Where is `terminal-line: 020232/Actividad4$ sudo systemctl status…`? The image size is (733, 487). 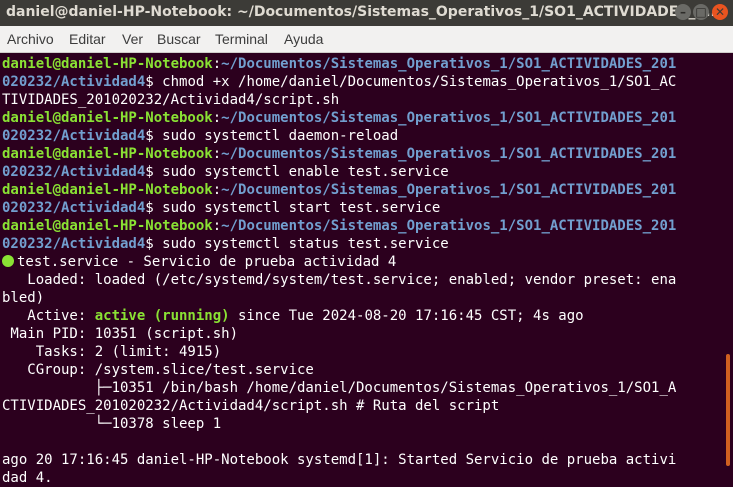
terminal-line: 020232/Actividad4$ sudo systemctl status… is located at coordinates (339, 244).